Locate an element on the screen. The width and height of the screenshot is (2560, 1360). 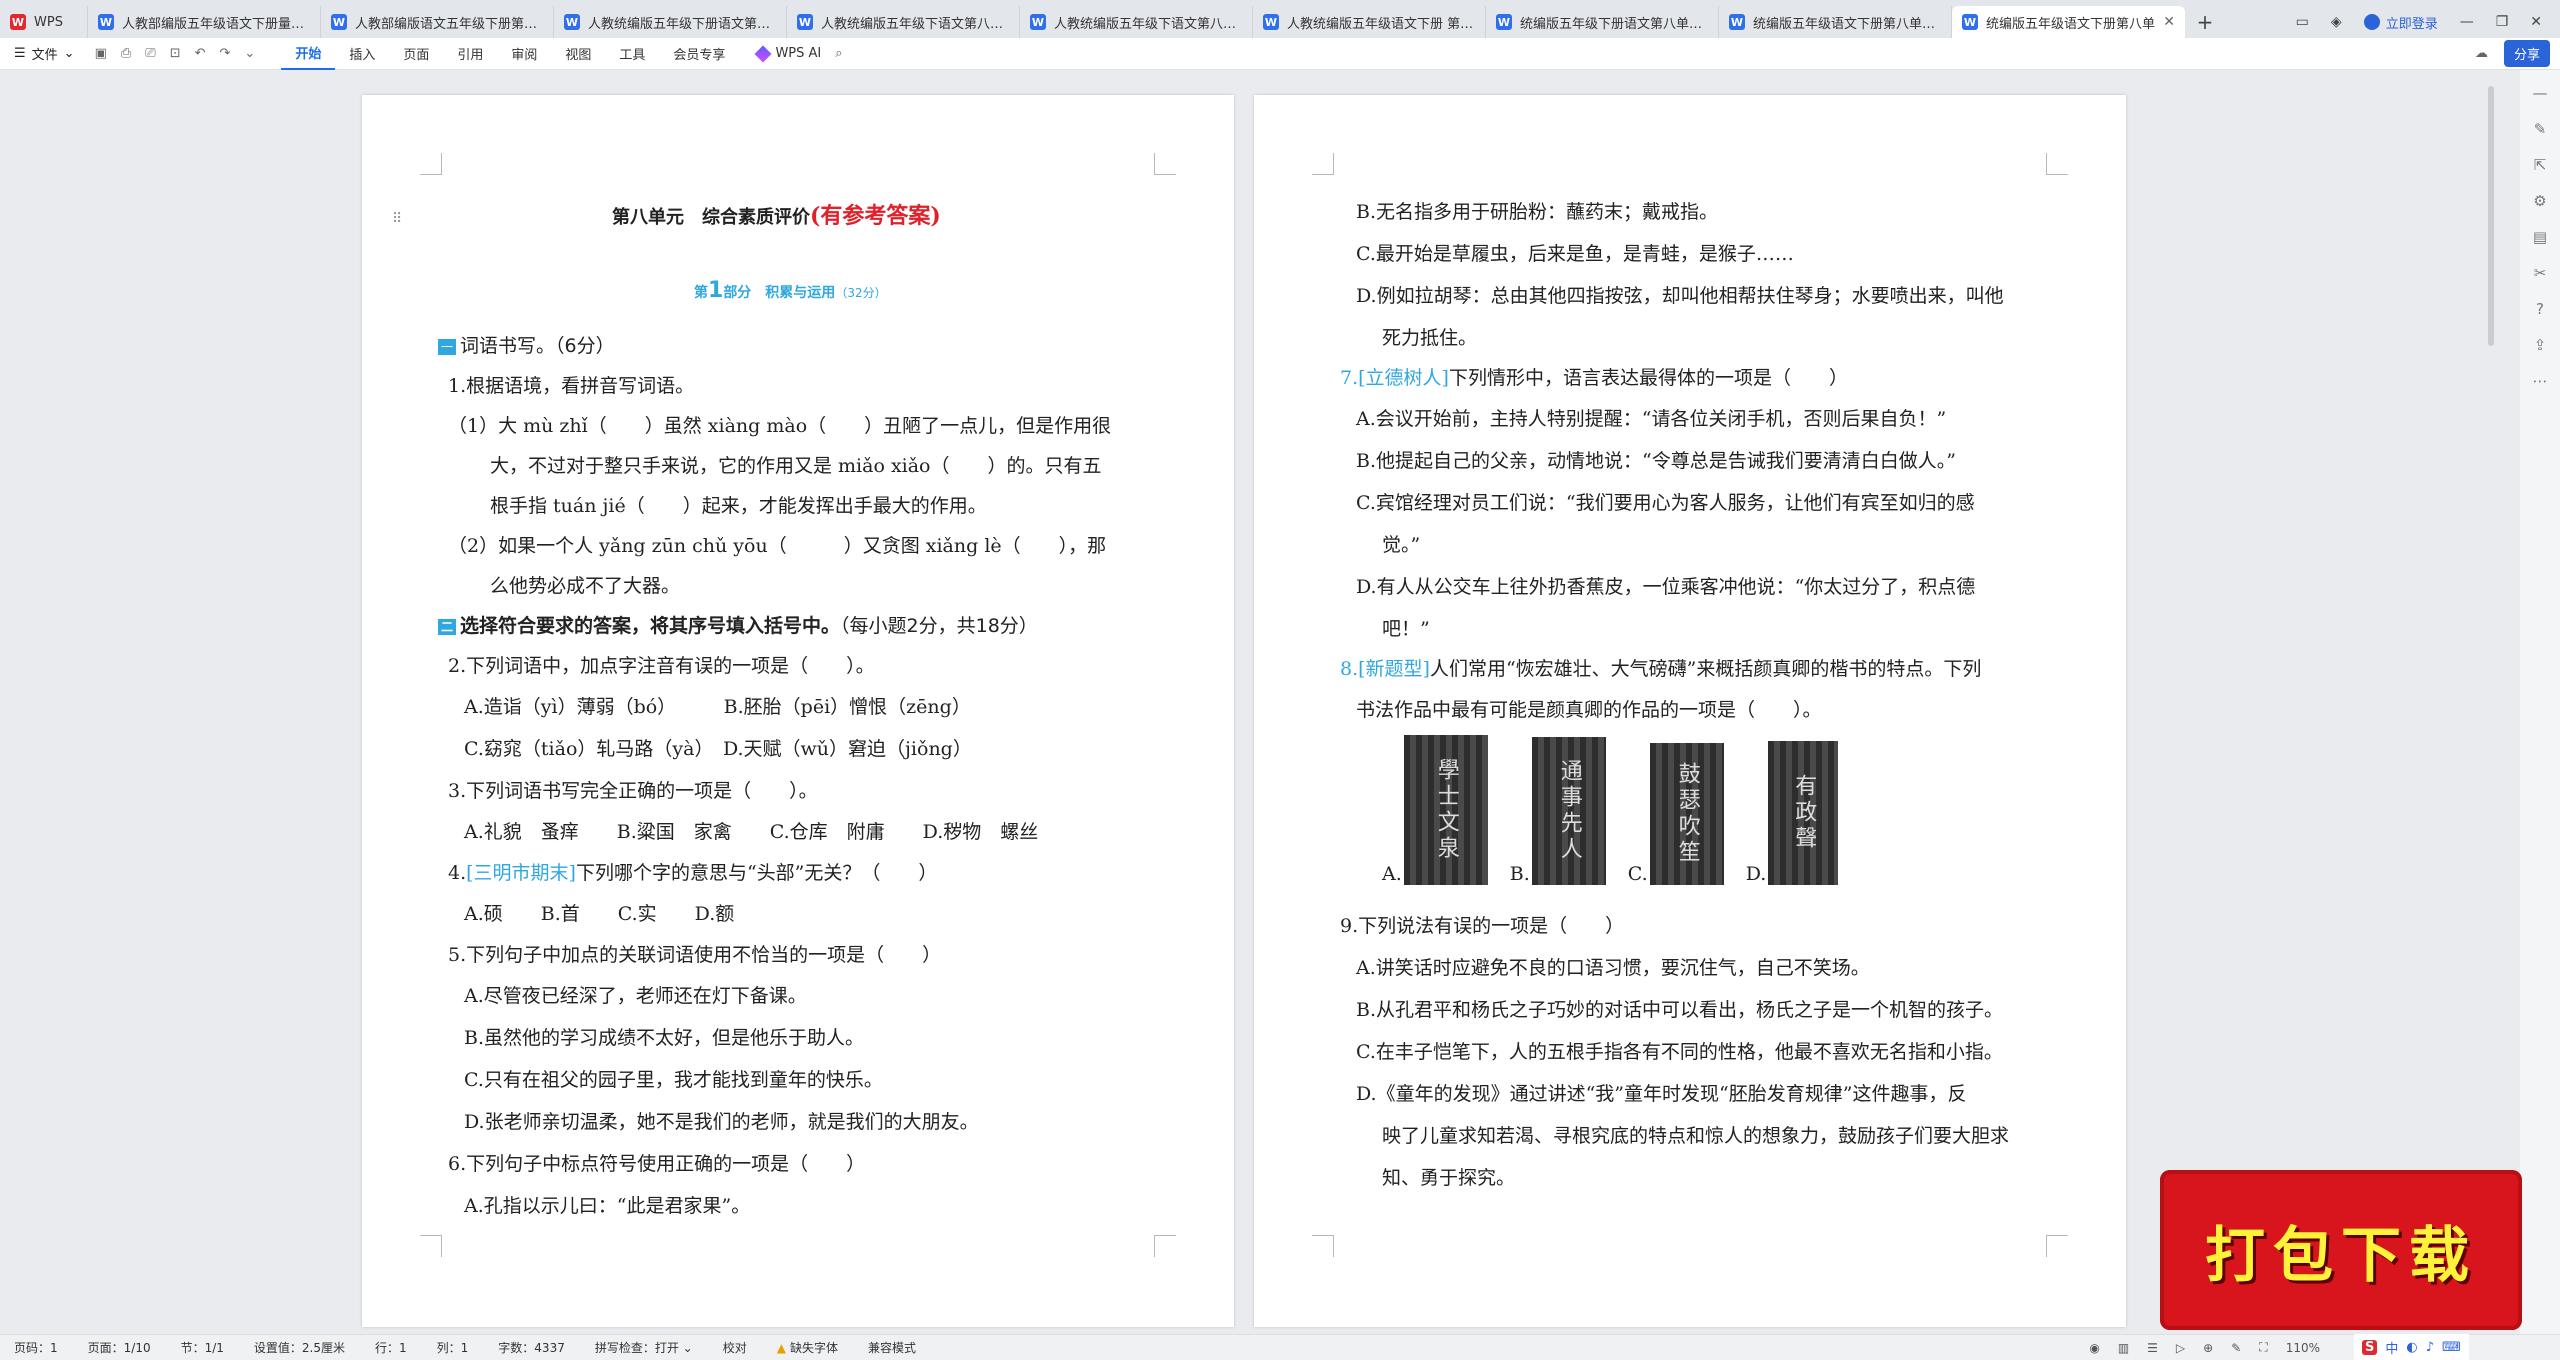
status-col: 列：1 is located at coordinates (452, 1348).